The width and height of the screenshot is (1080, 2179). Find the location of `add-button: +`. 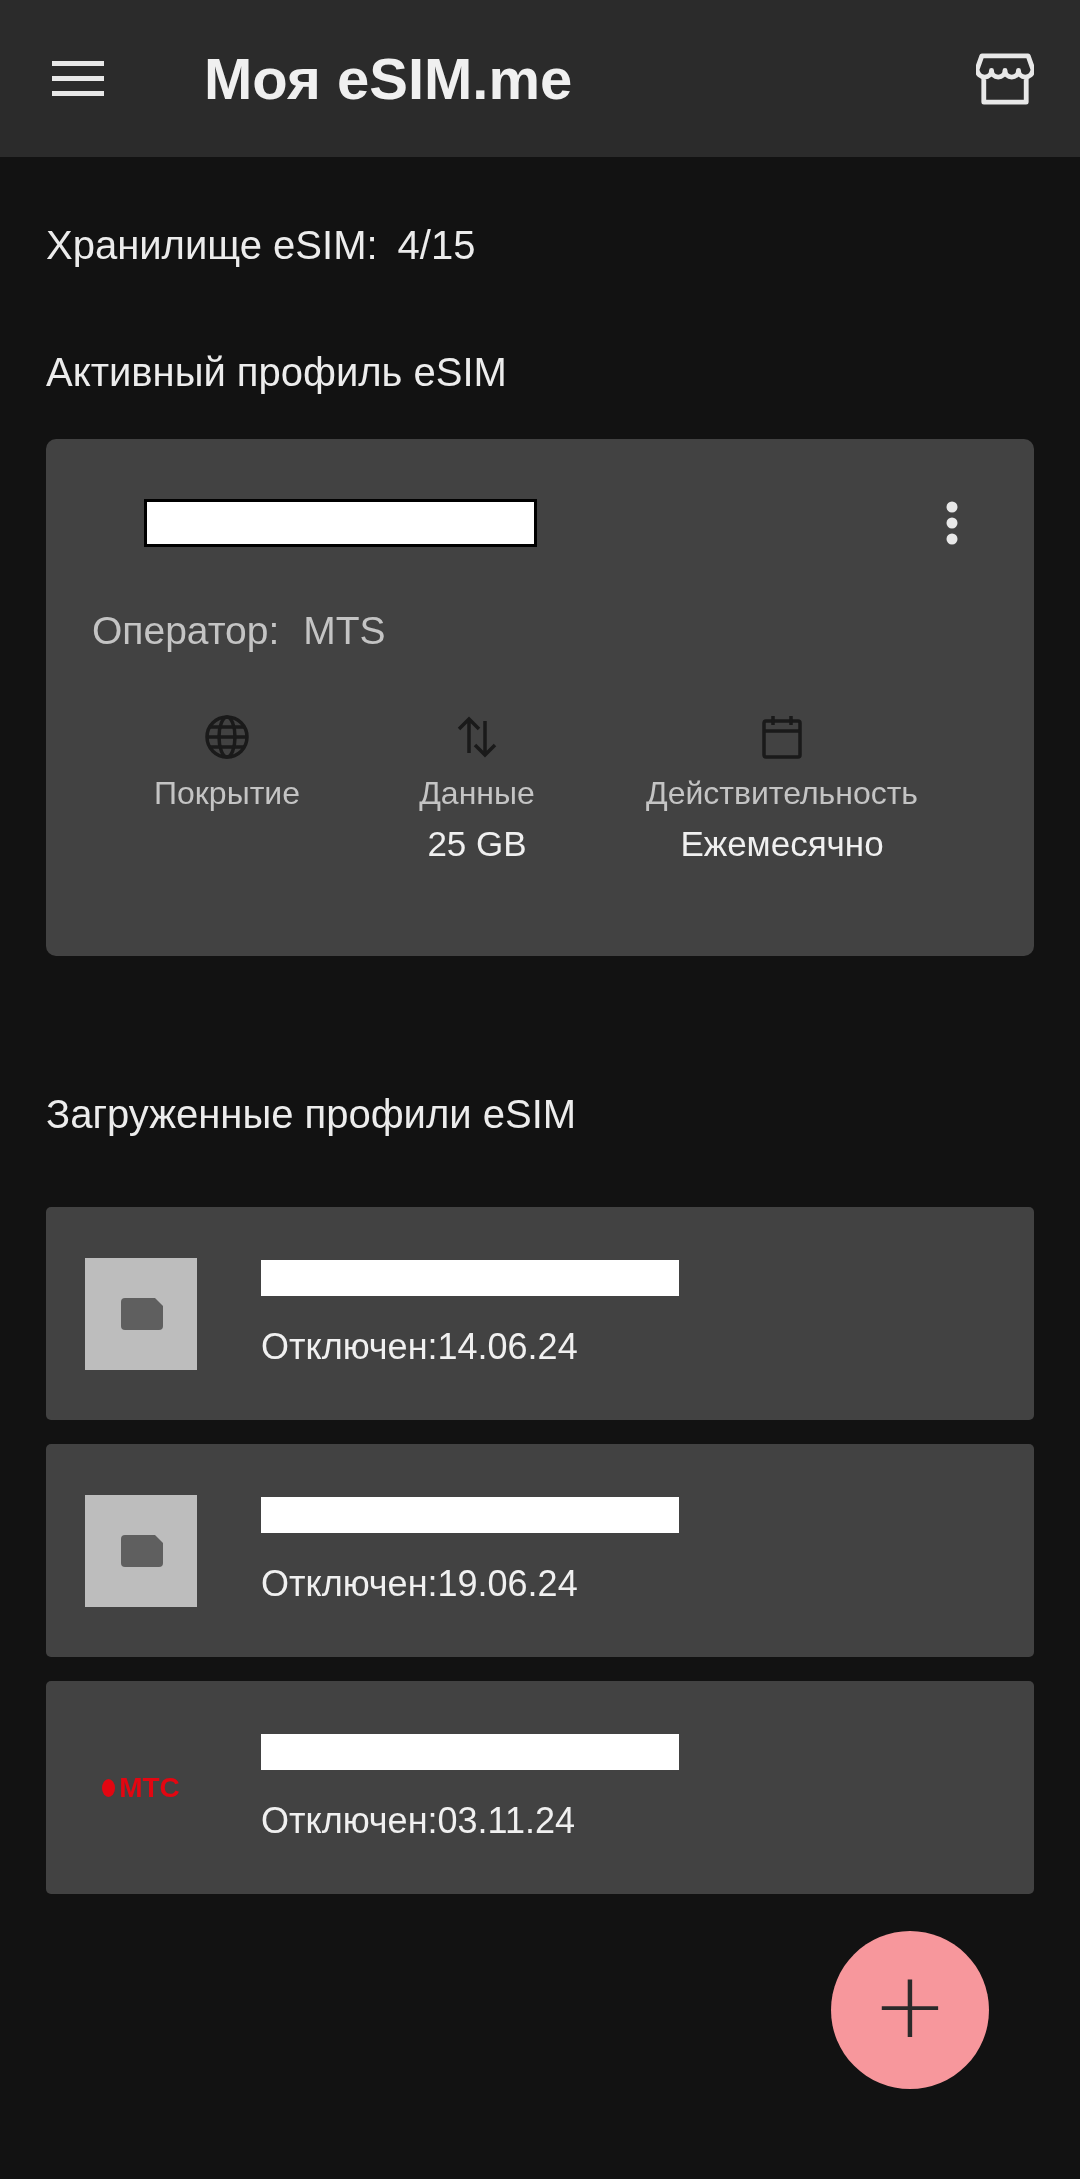

add-button: + is located at coordinates (910, 2010).